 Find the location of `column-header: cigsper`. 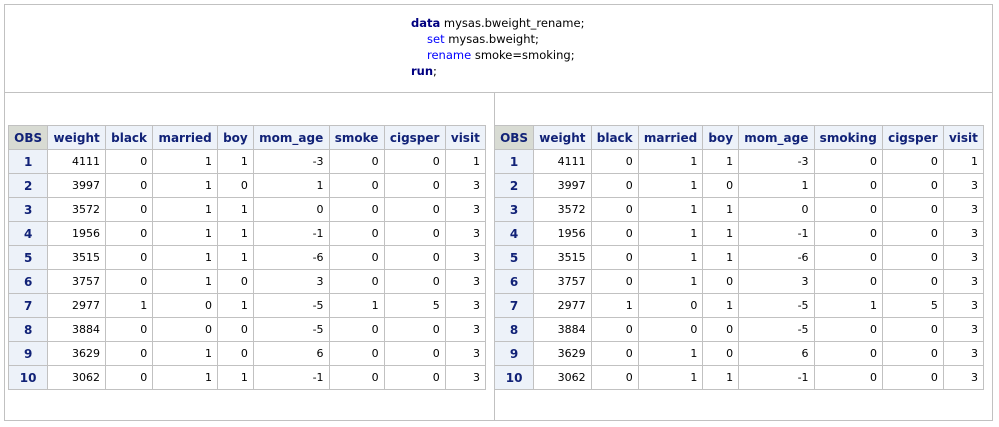

column-header: cigsper is located at coordinates (414, 137).